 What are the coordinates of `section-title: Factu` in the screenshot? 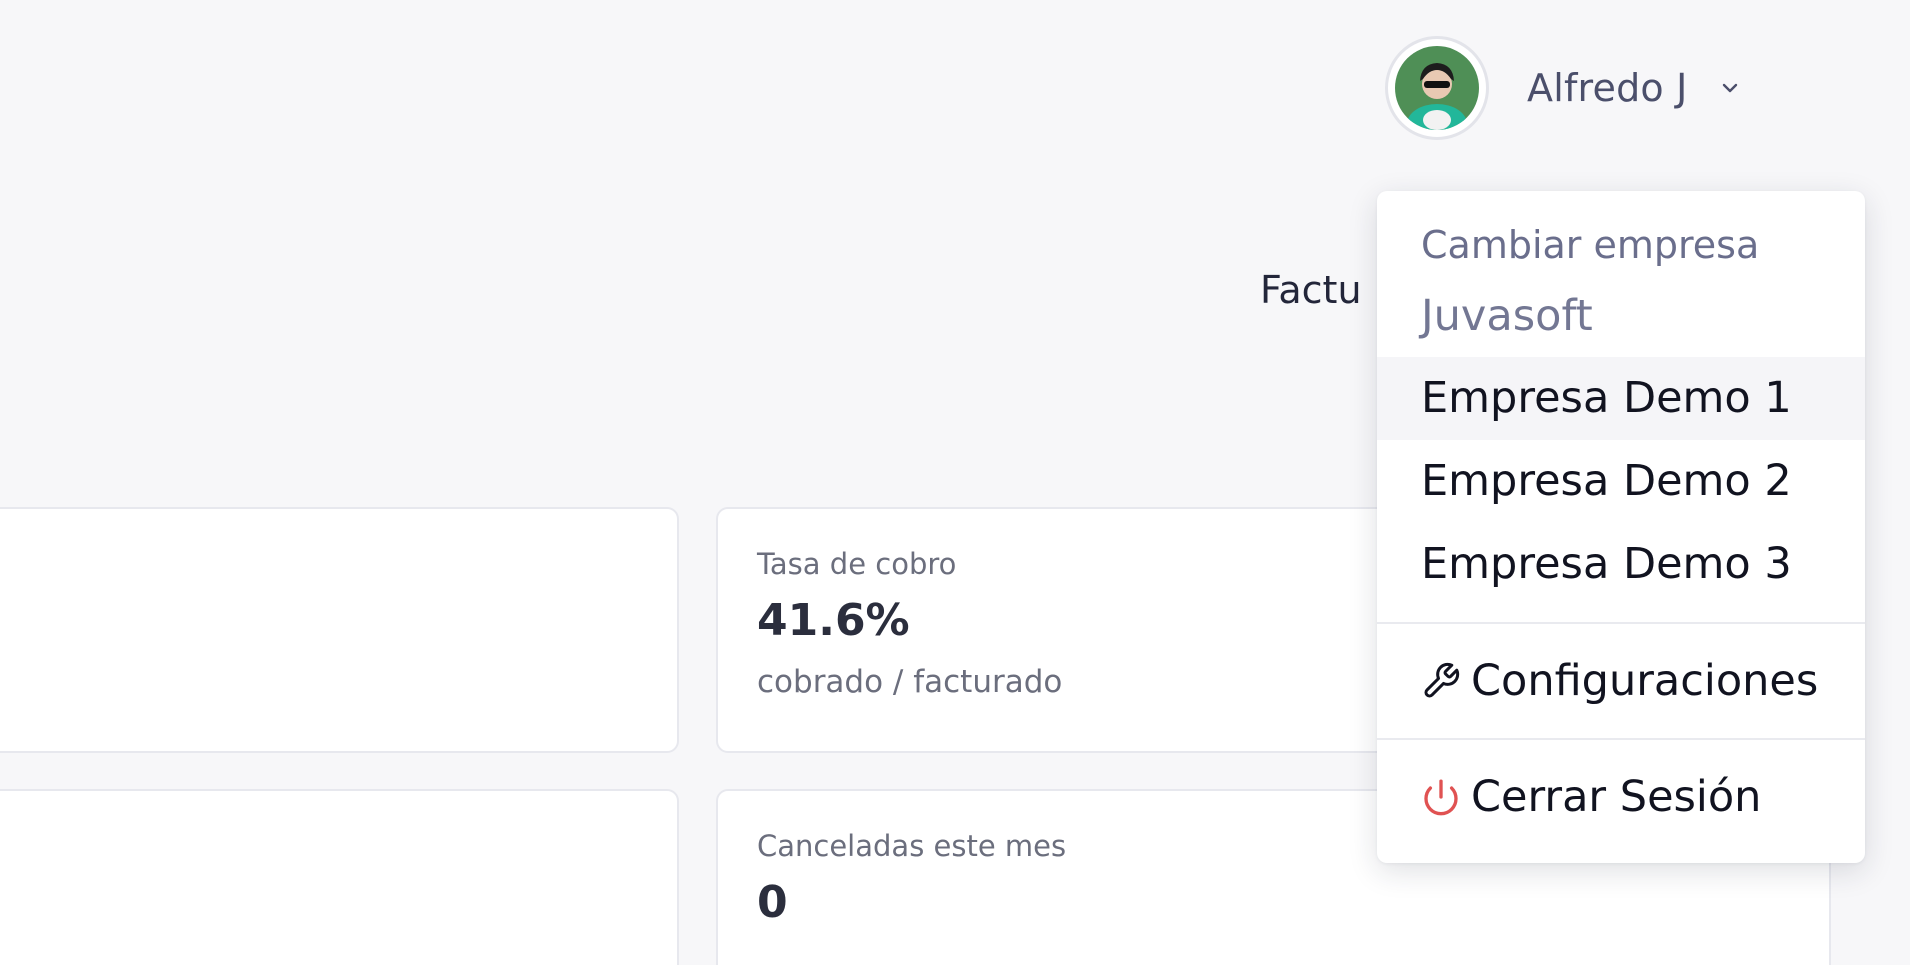 It's located at (1311, 290).